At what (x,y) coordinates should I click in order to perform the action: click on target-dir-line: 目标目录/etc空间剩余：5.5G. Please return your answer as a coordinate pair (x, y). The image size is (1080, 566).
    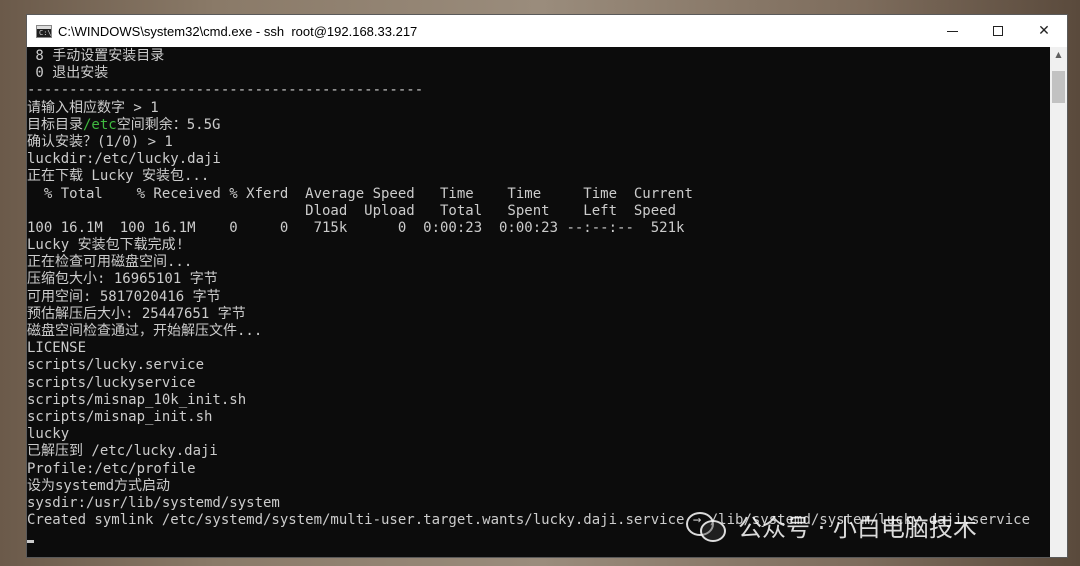
    Looking at the image, I should click on (538, 125).